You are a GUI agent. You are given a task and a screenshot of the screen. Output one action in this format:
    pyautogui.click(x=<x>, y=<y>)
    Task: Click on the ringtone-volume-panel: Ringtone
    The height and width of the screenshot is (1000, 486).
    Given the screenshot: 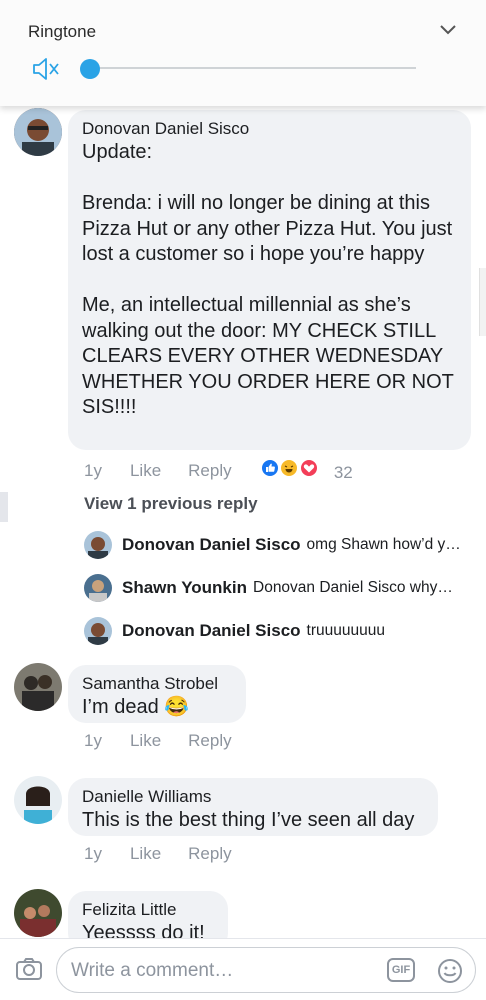 What is the action you would take?
    pyautogui.click(x=243, y=53)
    